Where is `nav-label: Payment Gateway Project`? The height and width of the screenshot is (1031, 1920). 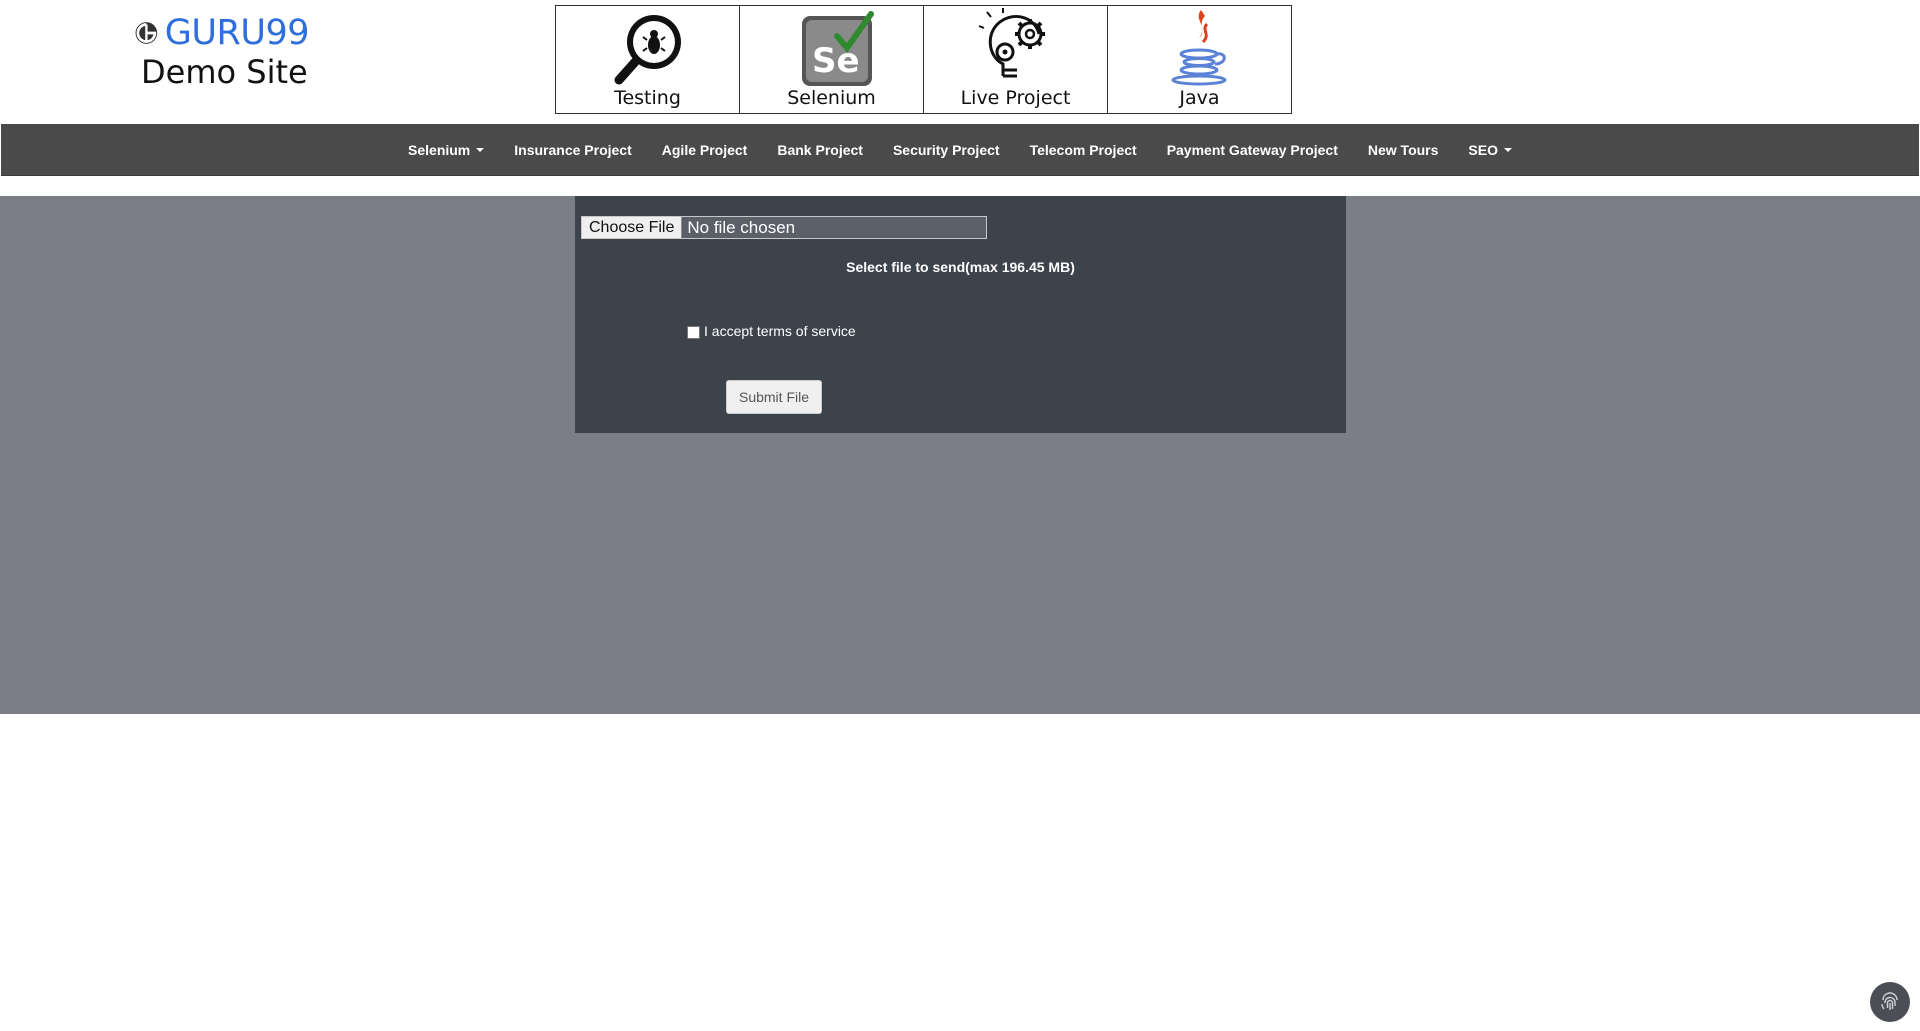
nav-label: Payment Gateway Project is located at coordinates (1252, 149).